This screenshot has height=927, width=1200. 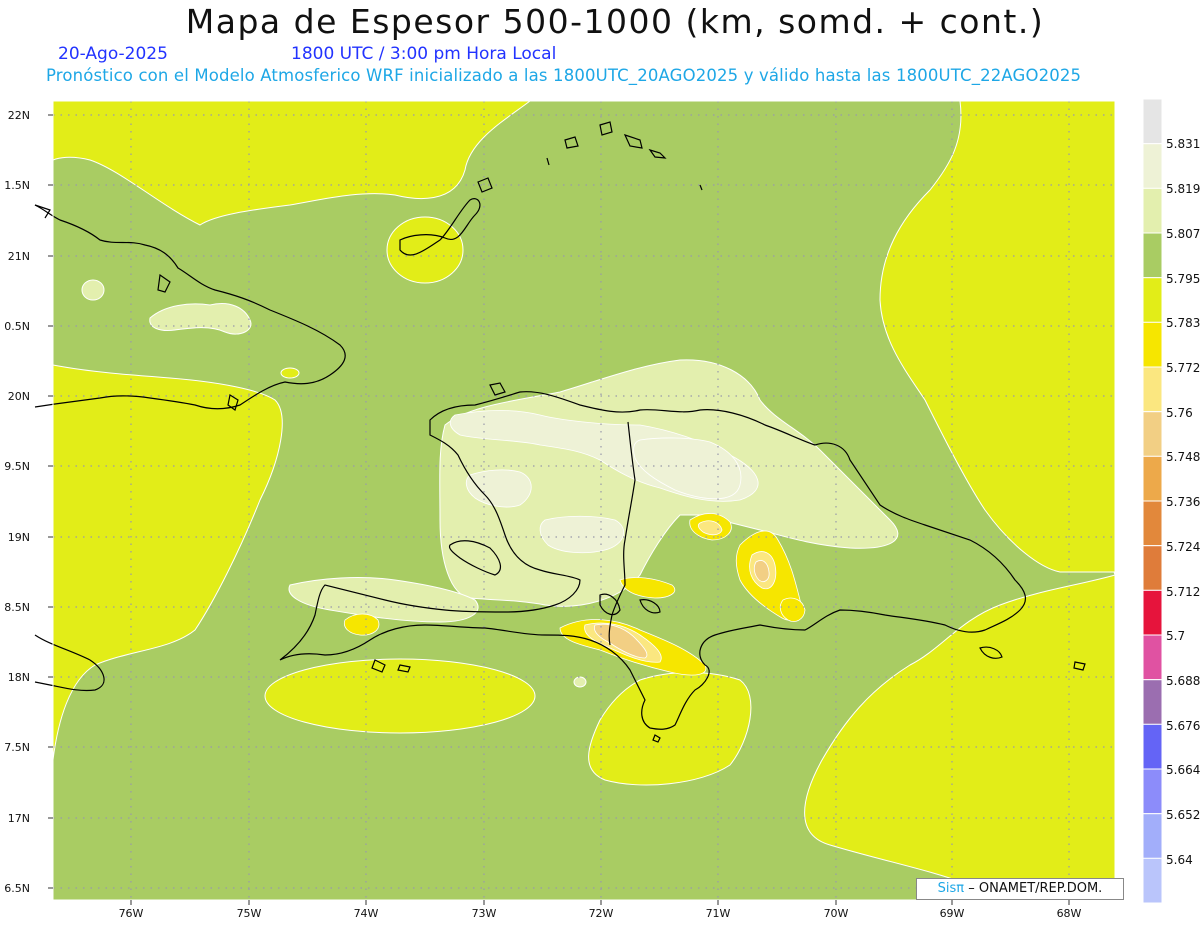 I want to click on lon-label: 72W, so click(x=601, y=913).